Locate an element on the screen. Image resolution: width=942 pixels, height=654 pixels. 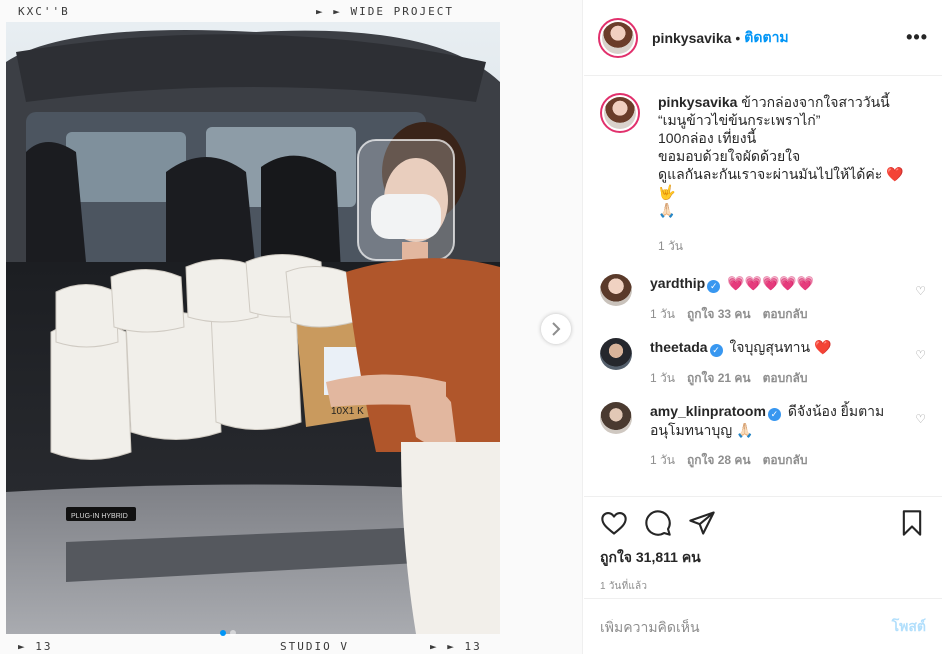
comment-text: ใจบุญสุนทาน ❤️ is located at coordinates (780, 347).